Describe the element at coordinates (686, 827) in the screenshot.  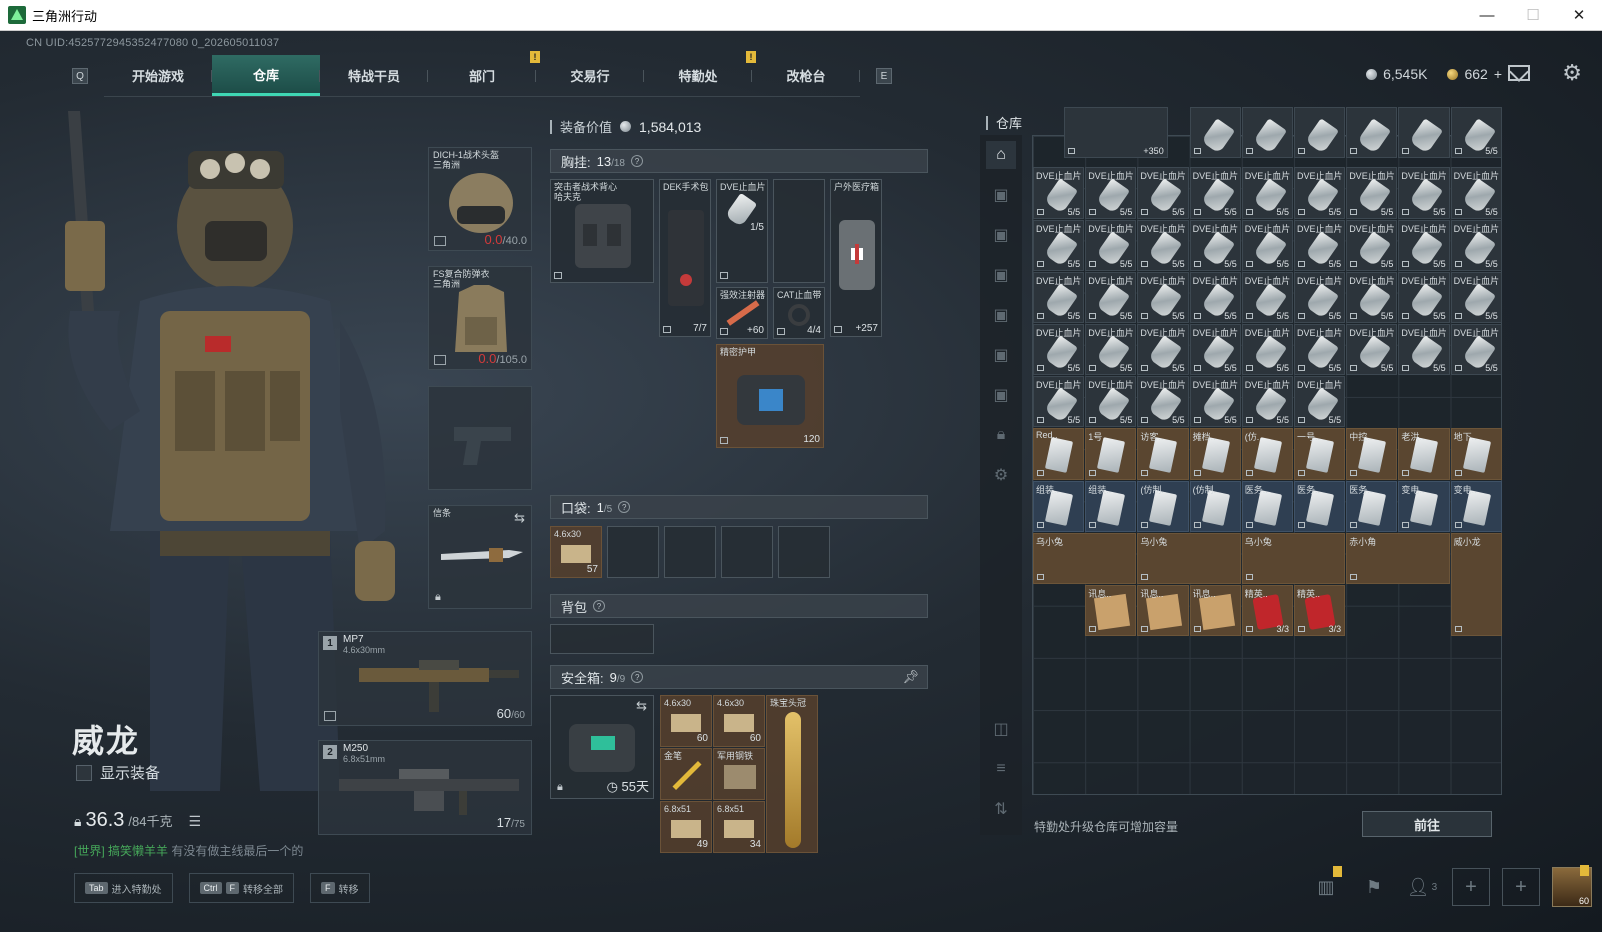
I see `safe-ammo-item: 6.8x51 49` at that location.